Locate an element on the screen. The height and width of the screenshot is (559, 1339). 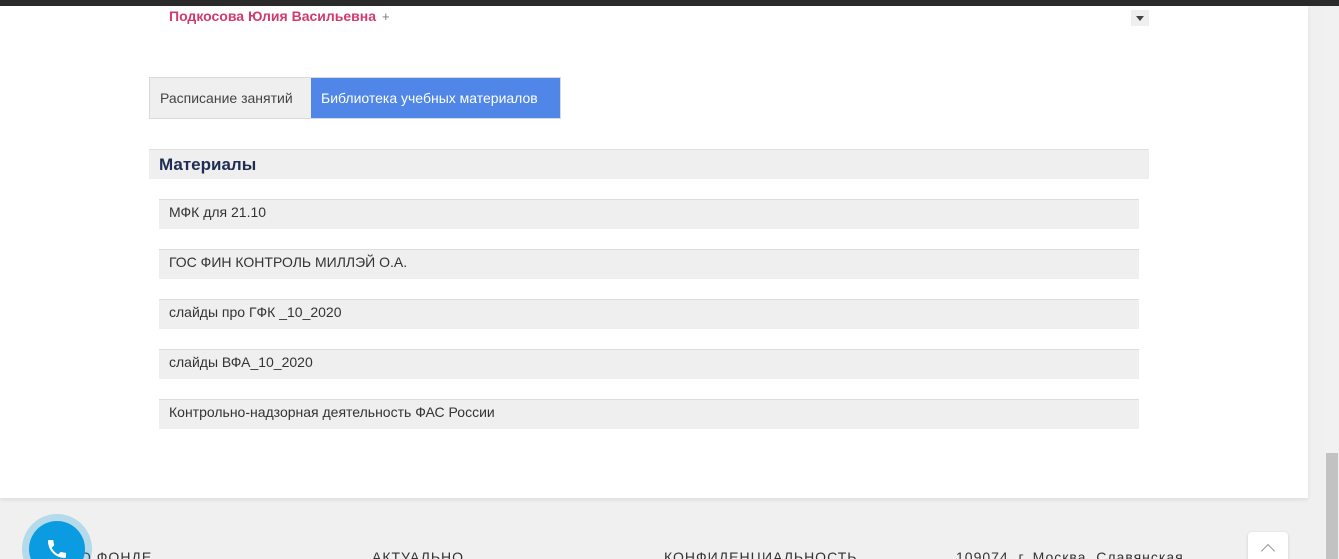
teacher-name: Подкосова Юлия Васильевна + is located at coordinates (279, 16).